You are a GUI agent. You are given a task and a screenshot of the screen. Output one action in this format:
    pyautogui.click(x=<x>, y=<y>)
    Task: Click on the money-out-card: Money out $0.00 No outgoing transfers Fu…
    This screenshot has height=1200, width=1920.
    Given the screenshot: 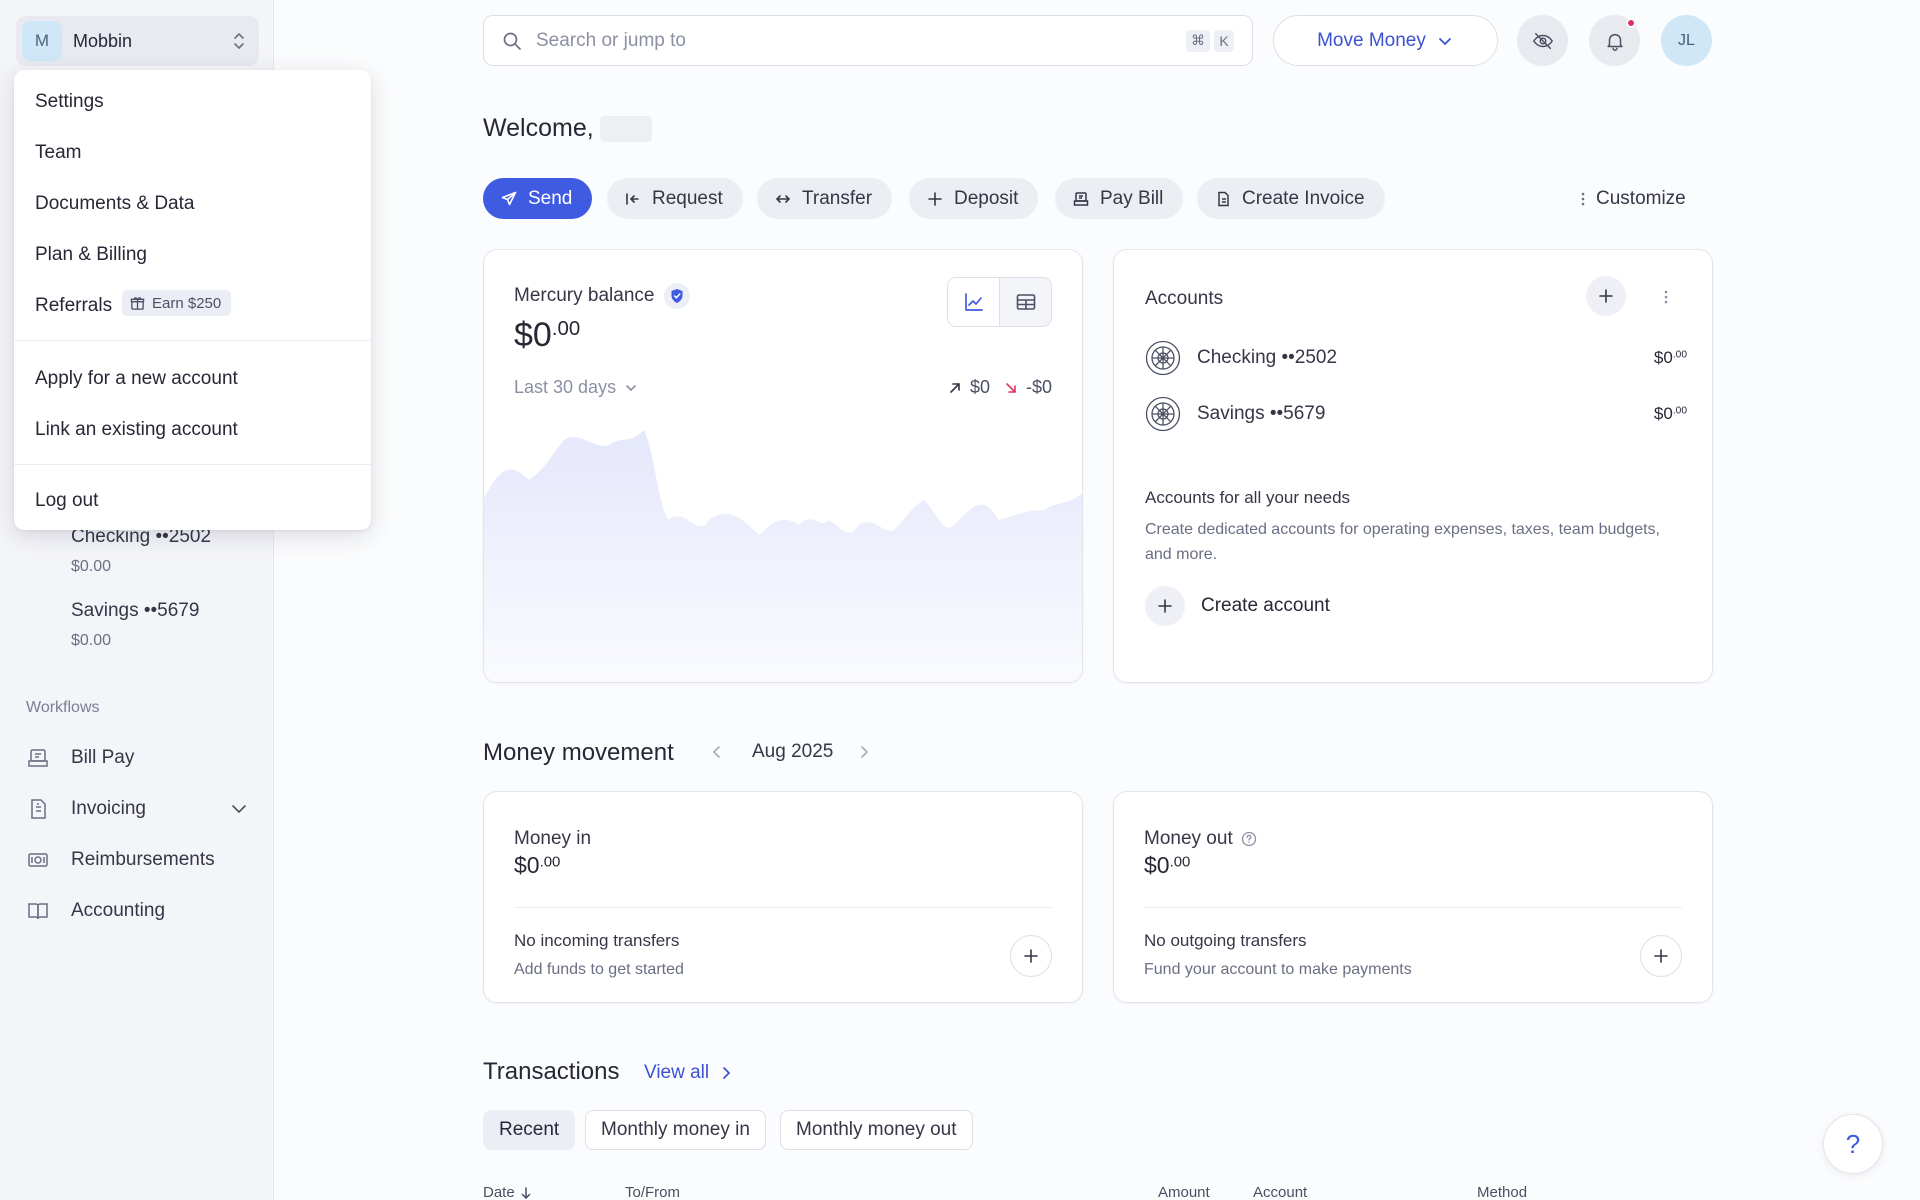 What is the action you would take?
    pyautogui.click(x=1413, y=897)
    